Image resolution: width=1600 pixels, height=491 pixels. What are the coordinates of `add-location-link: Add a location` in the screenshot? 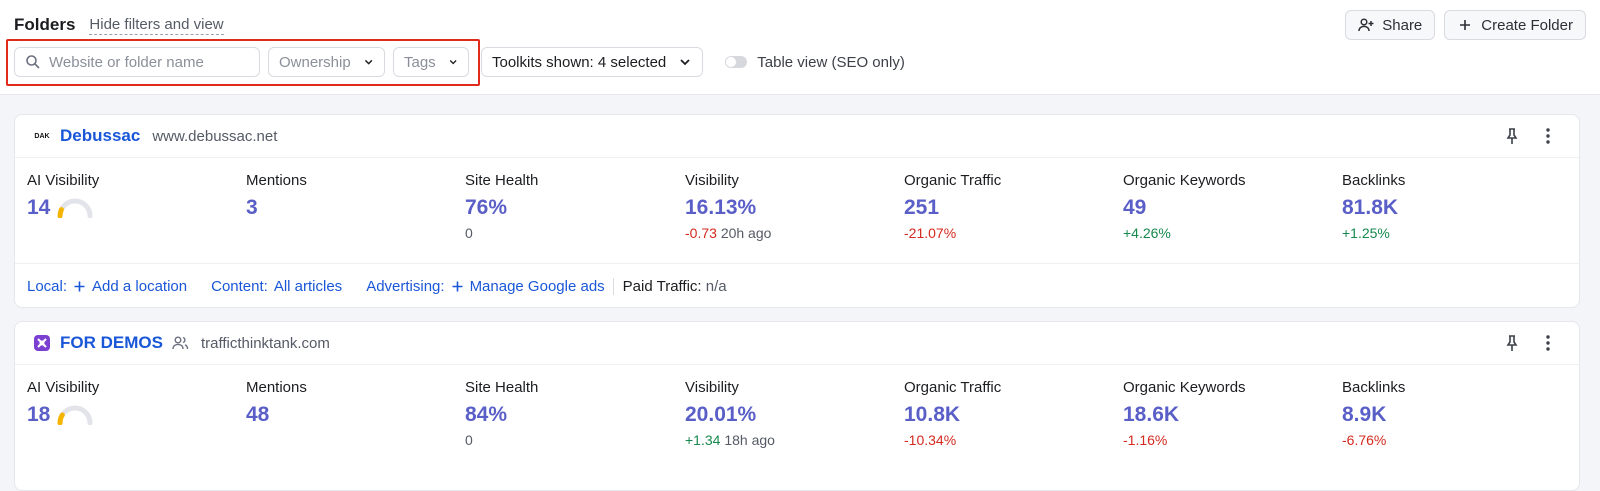 It's located at (130, 286).